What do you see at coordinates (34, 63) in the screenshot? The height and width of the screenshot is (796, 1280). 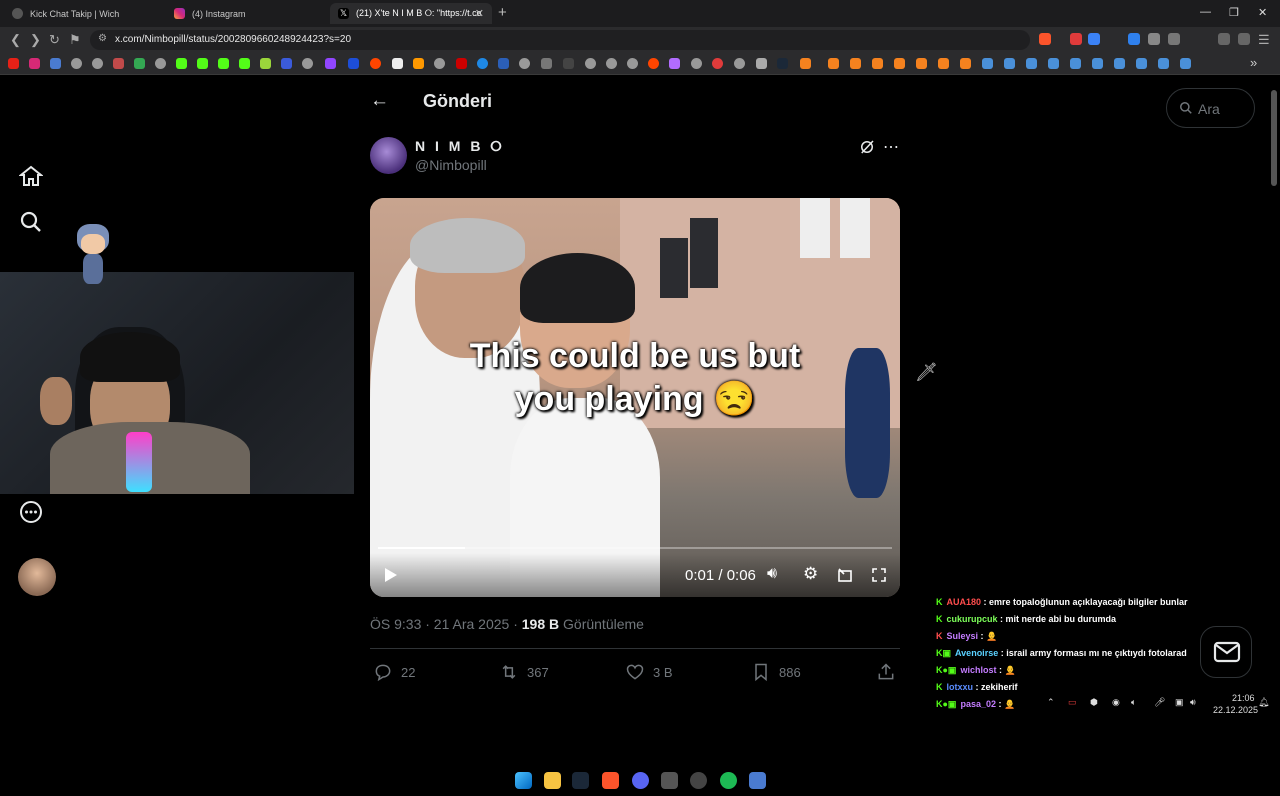 I see `instagram-bookmark-icon` at bounding box center [34, 63].